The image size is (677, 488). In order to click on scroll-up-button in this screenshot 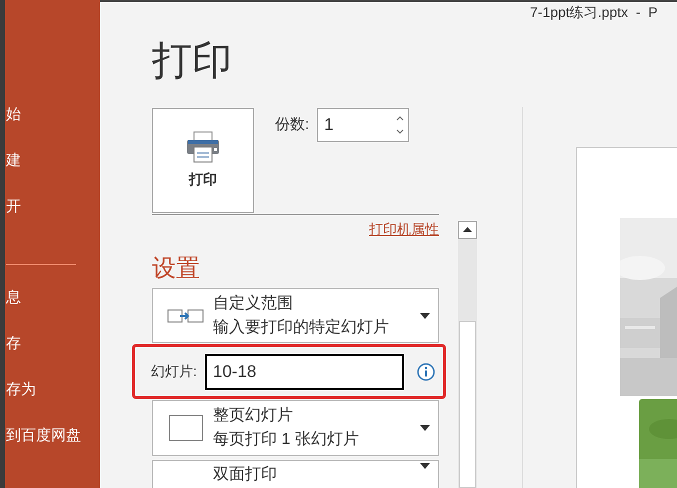, I will do `click(467, 230)`.